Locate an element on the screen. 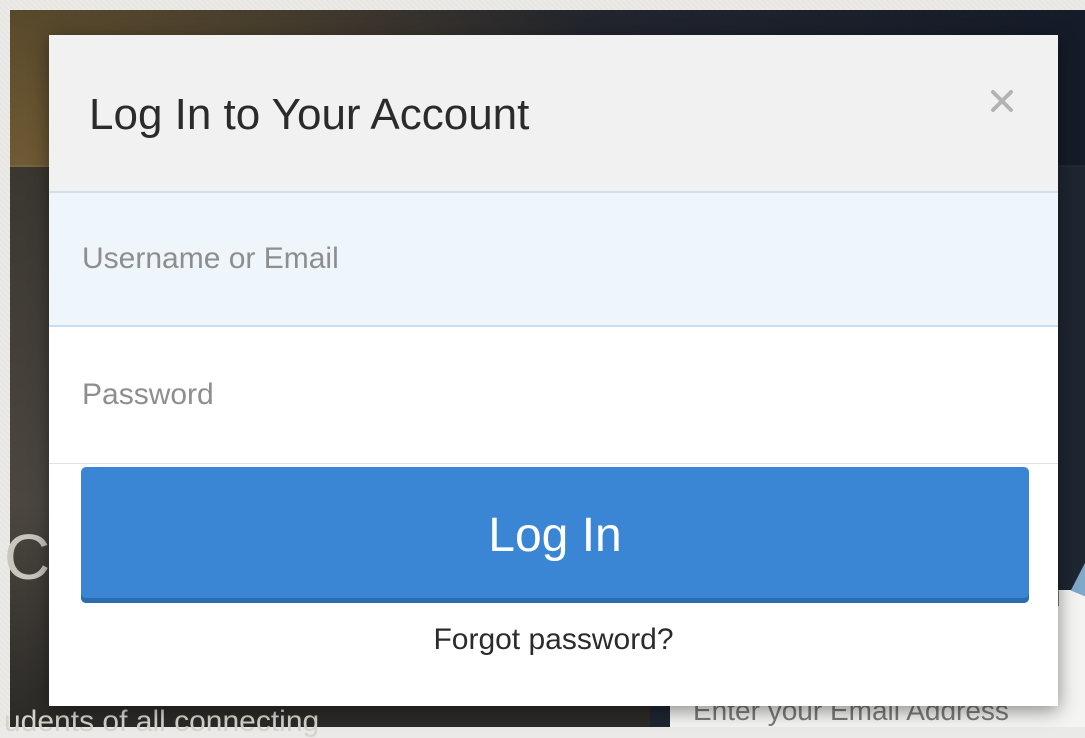 Image resolution: width=1085 pixels, height=738 pixels. forgot-password-link: Forgot password? is located at coordinates (553, 640).